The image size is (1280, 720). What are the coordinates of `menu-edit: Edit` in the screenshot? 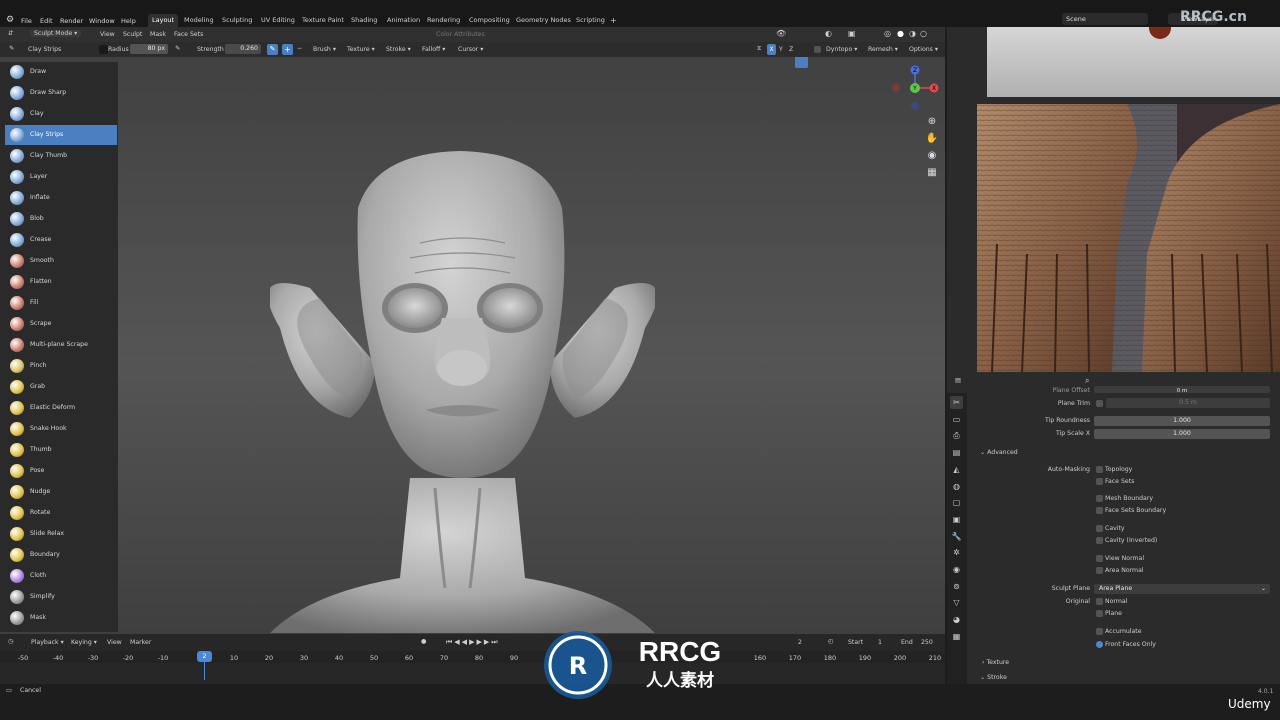 It's located at (46, 21).